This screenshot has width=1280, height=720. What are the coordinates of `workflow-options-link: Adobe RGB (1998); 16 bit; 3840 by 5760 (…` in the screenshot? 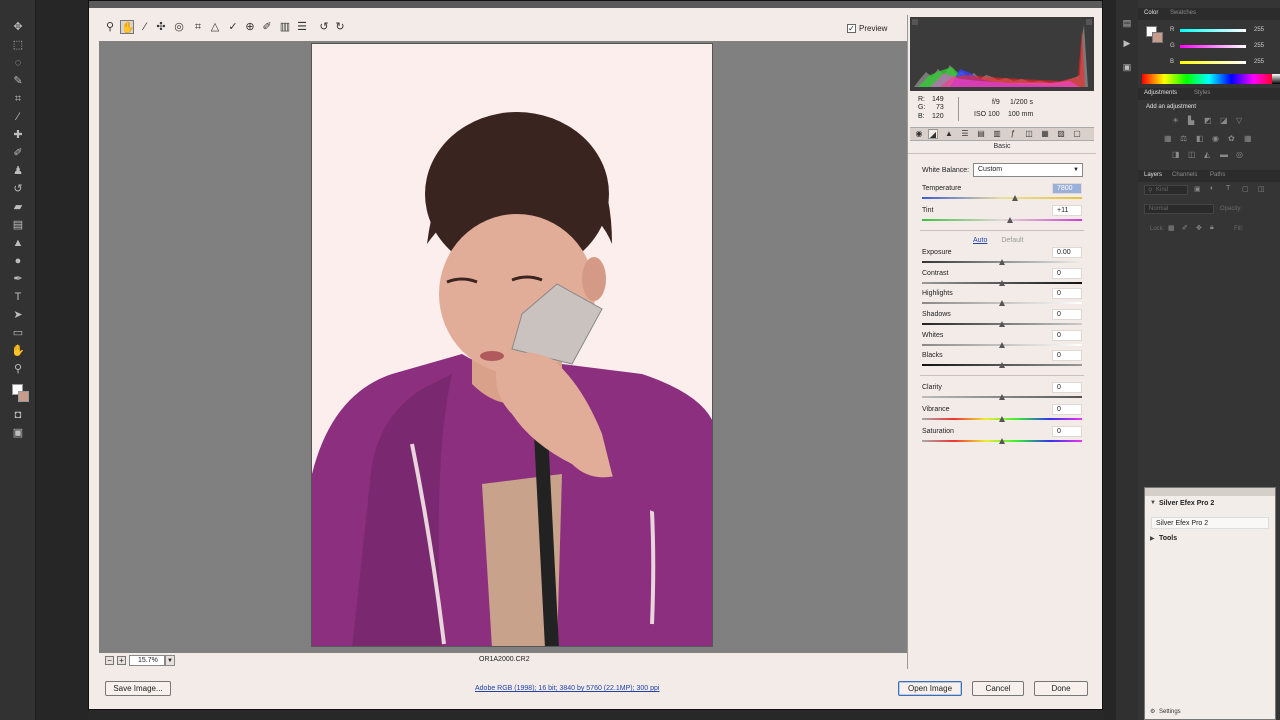 It's located at (567, 688).